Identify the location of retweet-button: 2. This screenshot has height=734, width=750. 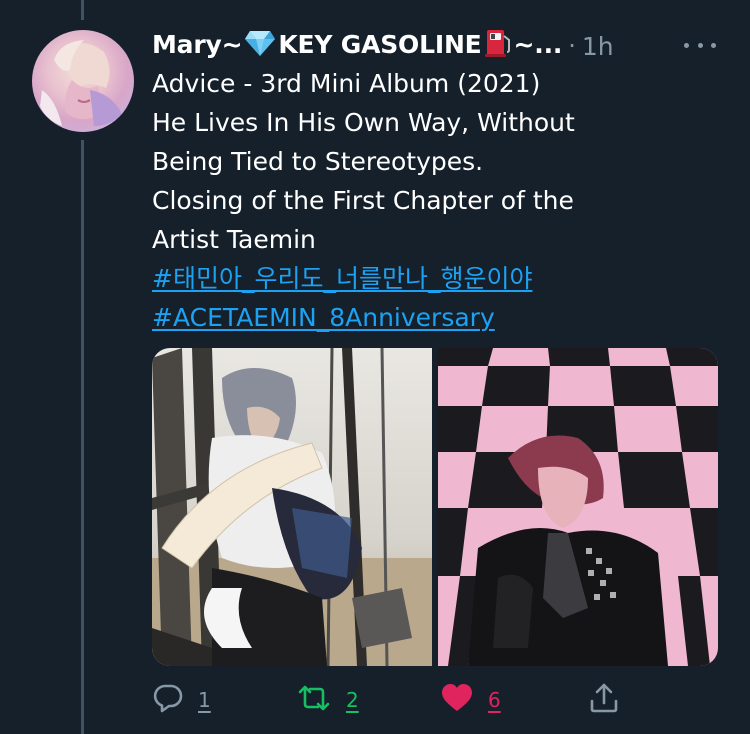
(327, 700).